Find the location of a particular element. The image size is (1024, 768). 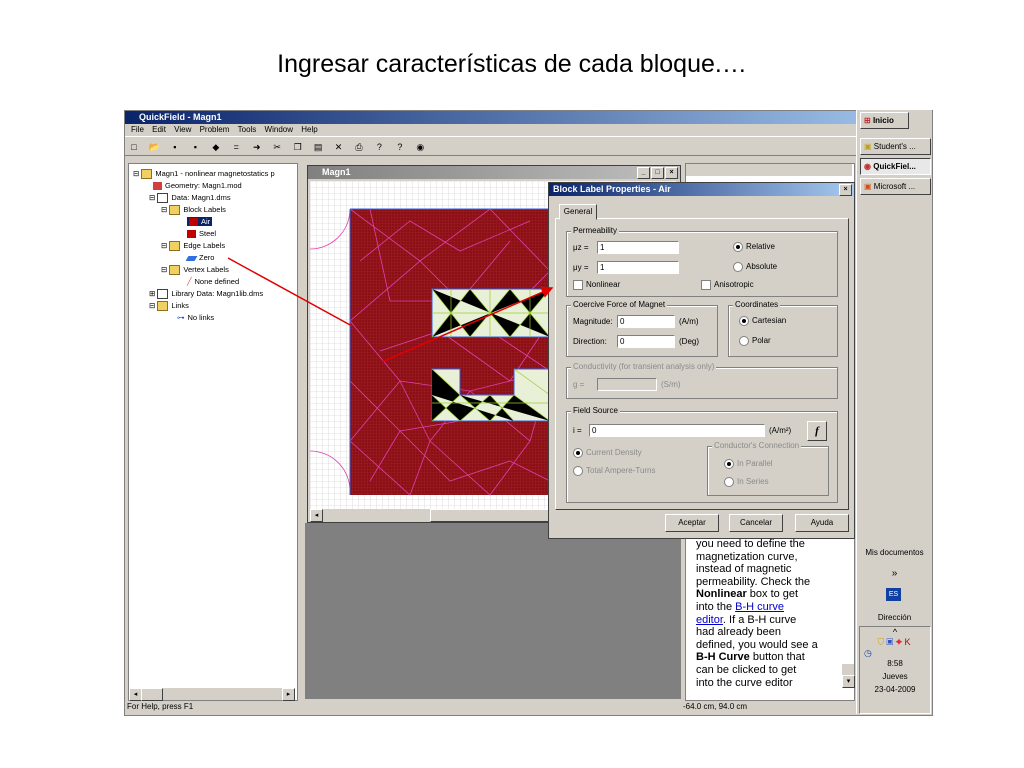

menu-tools: Tools is located at coordinates (247, 129).